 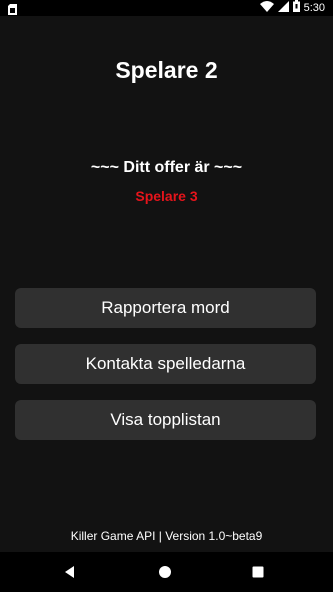 What do you see at coordinates (266, 8) in the screenshot?
I see `wifi-icon` at bounding box center [266, 8].